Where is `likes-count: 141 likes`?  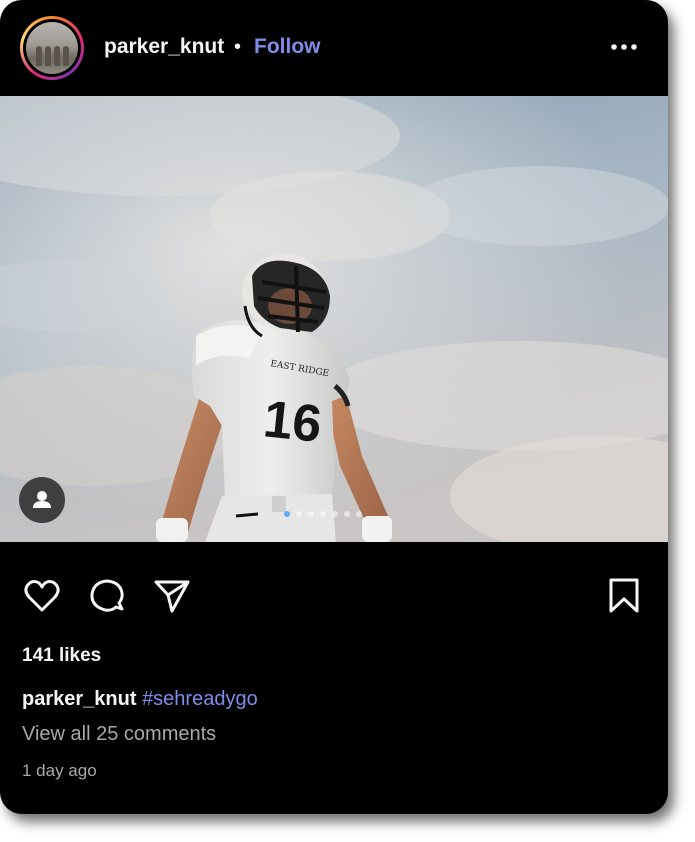 likes-count: 141 likes is located at coordinates (61, 656).